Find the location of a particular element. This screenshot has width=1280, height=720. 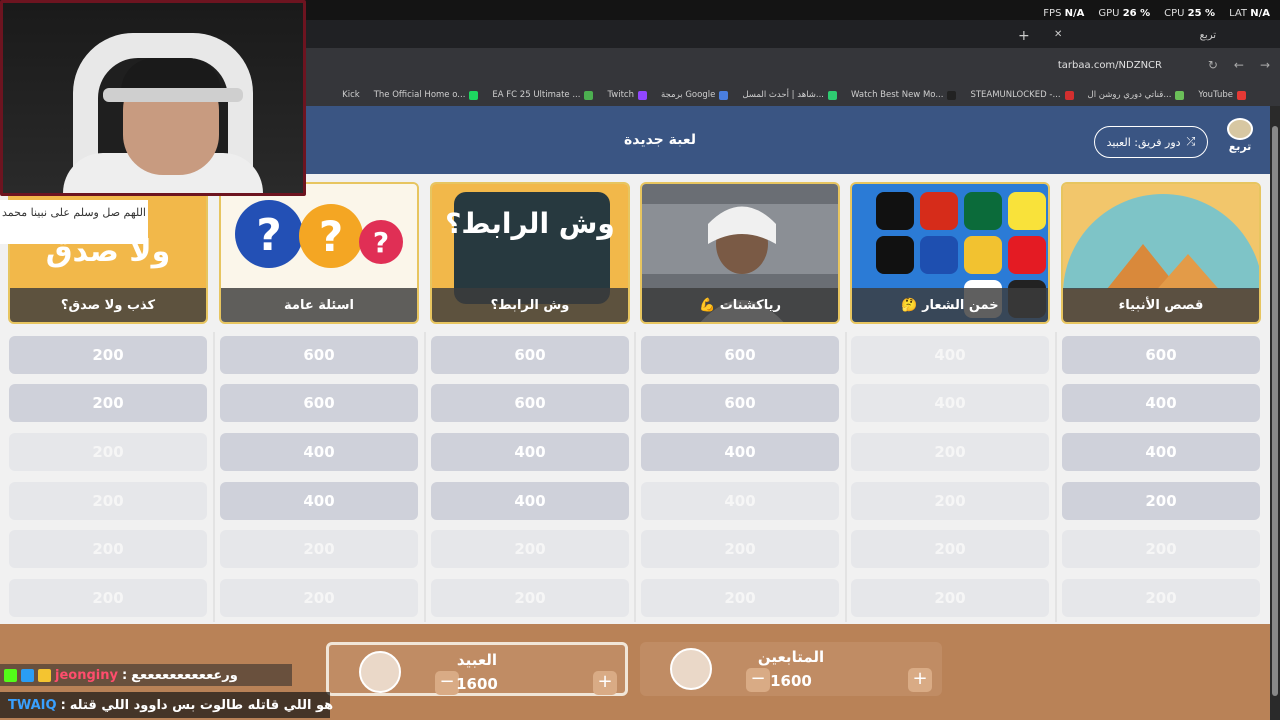

webcam-overlay is located at coordinates (153, 98).